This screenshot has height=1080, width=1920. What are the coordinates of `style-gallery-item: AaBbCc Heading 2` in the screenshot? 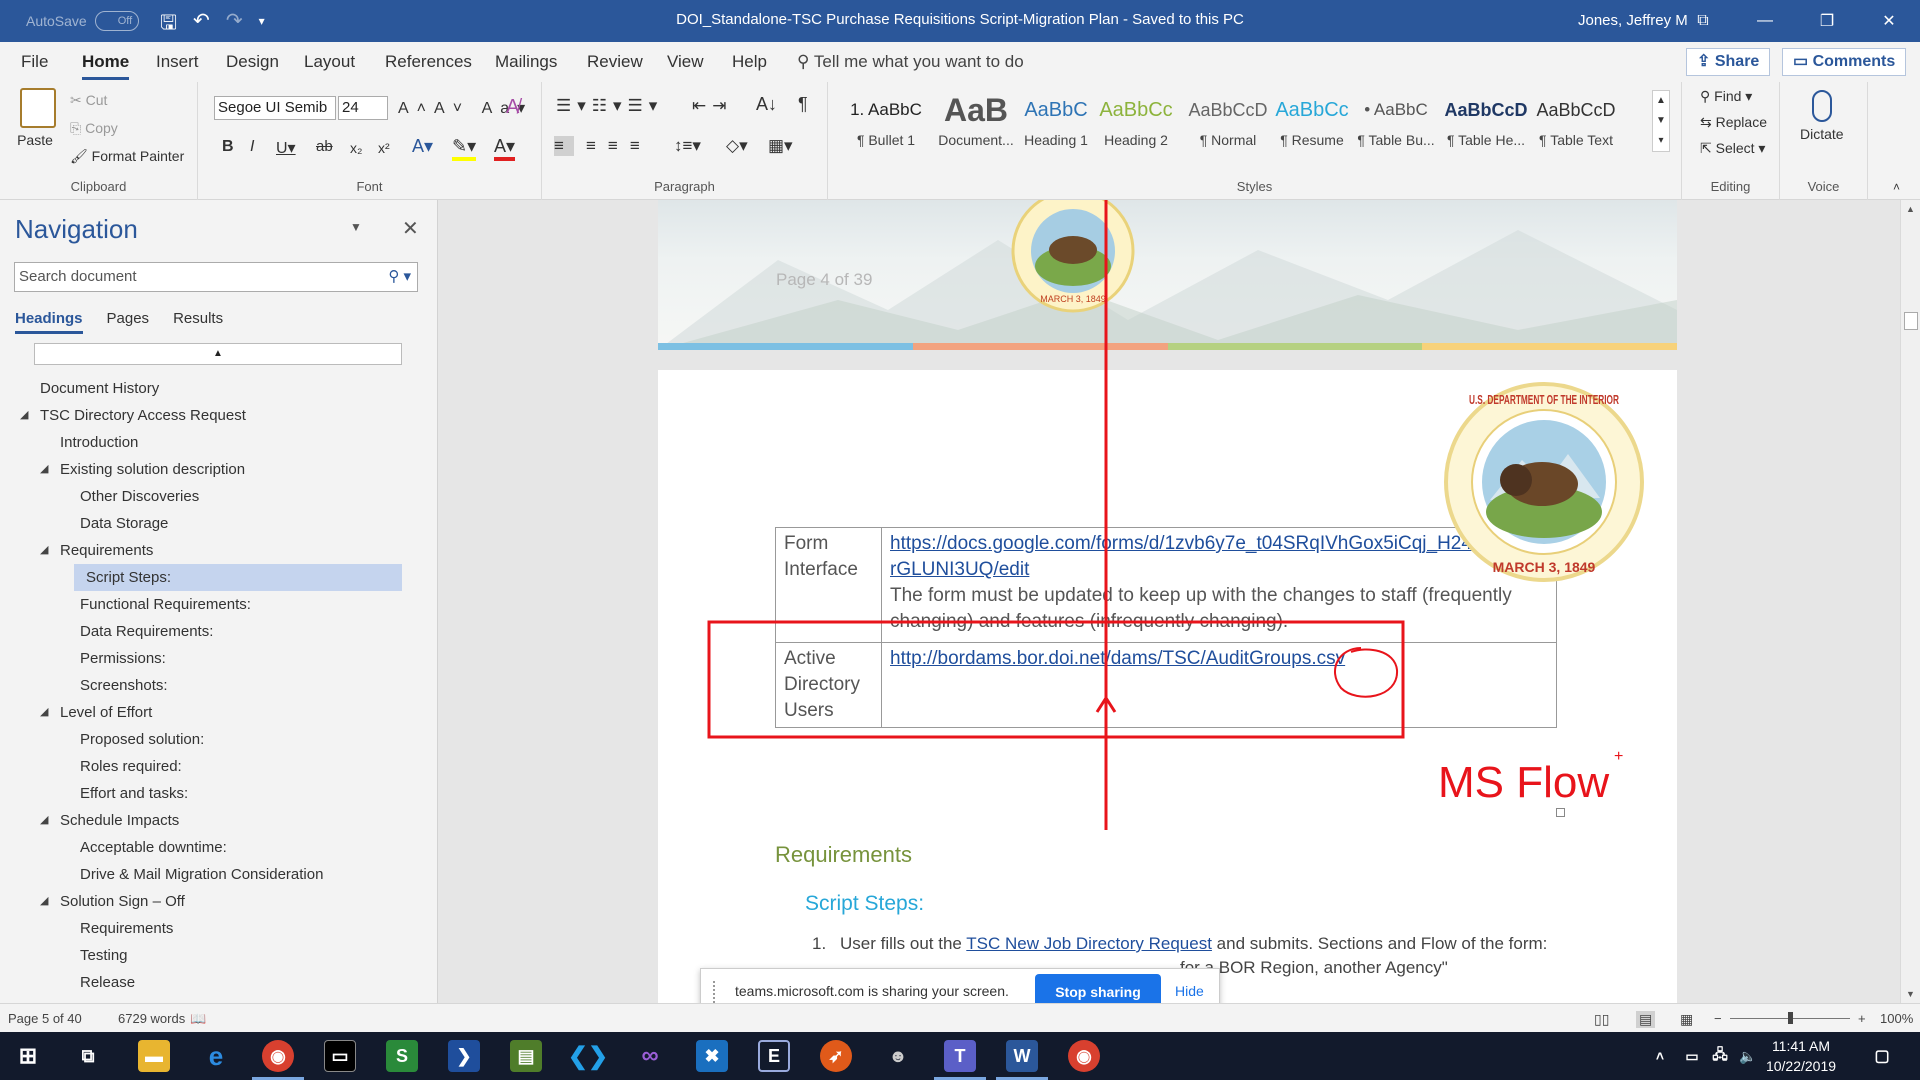 It's located at (1136, 127).